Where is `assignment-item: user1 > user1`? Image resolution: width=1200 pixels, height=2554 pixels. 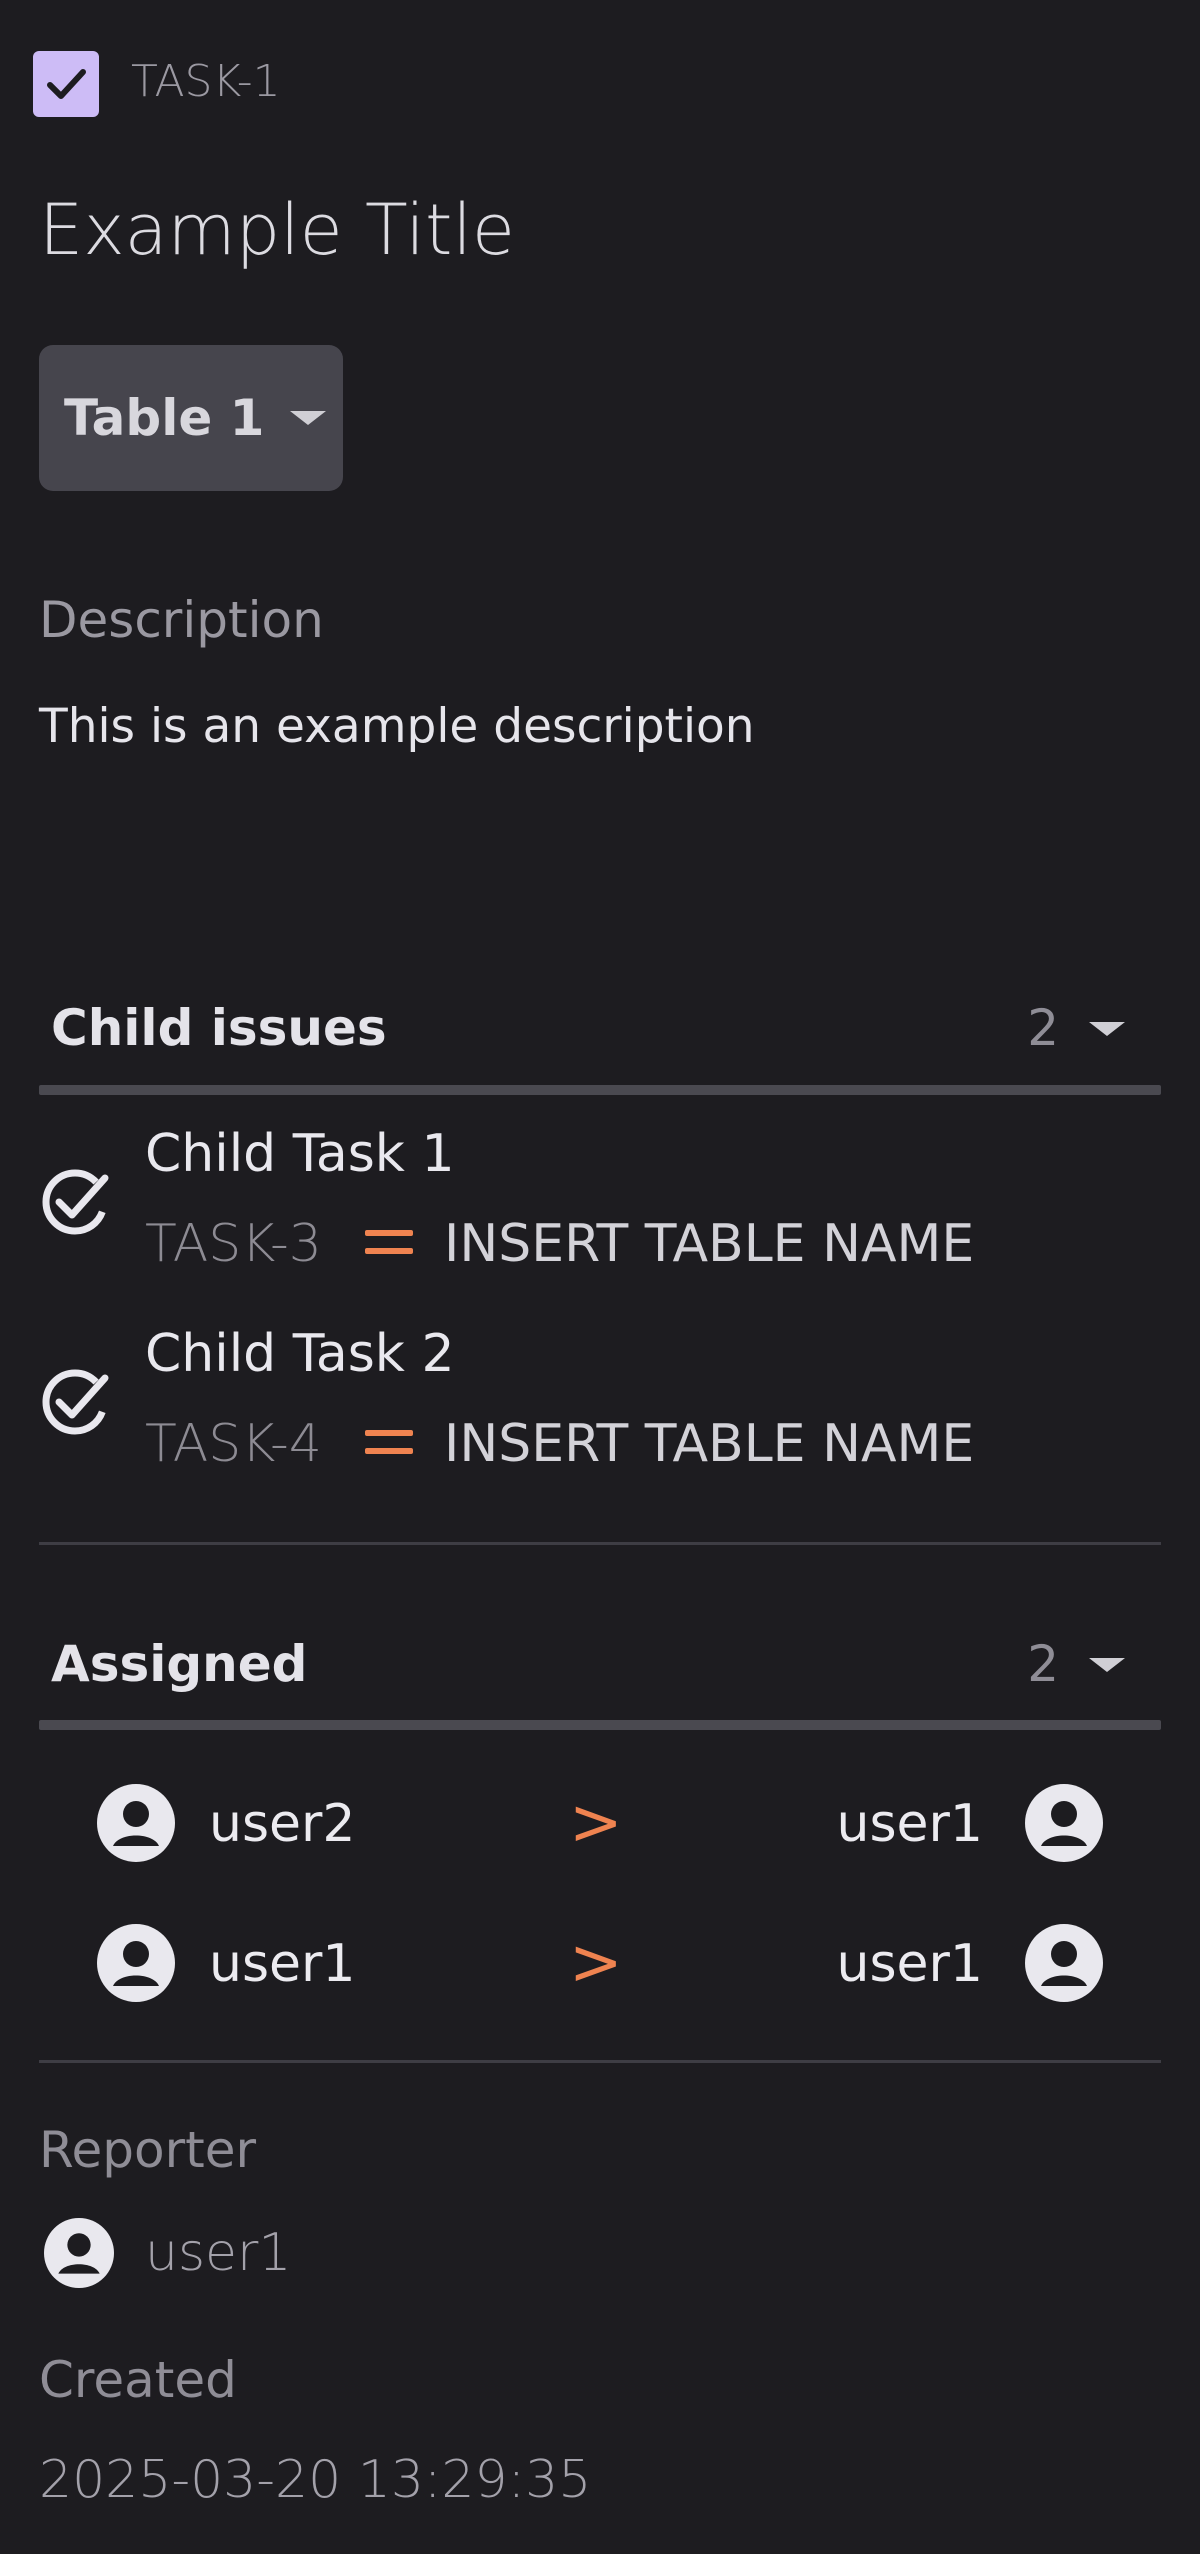
assignment-item: user1 > user1 is located at coordinates (600, 1964).